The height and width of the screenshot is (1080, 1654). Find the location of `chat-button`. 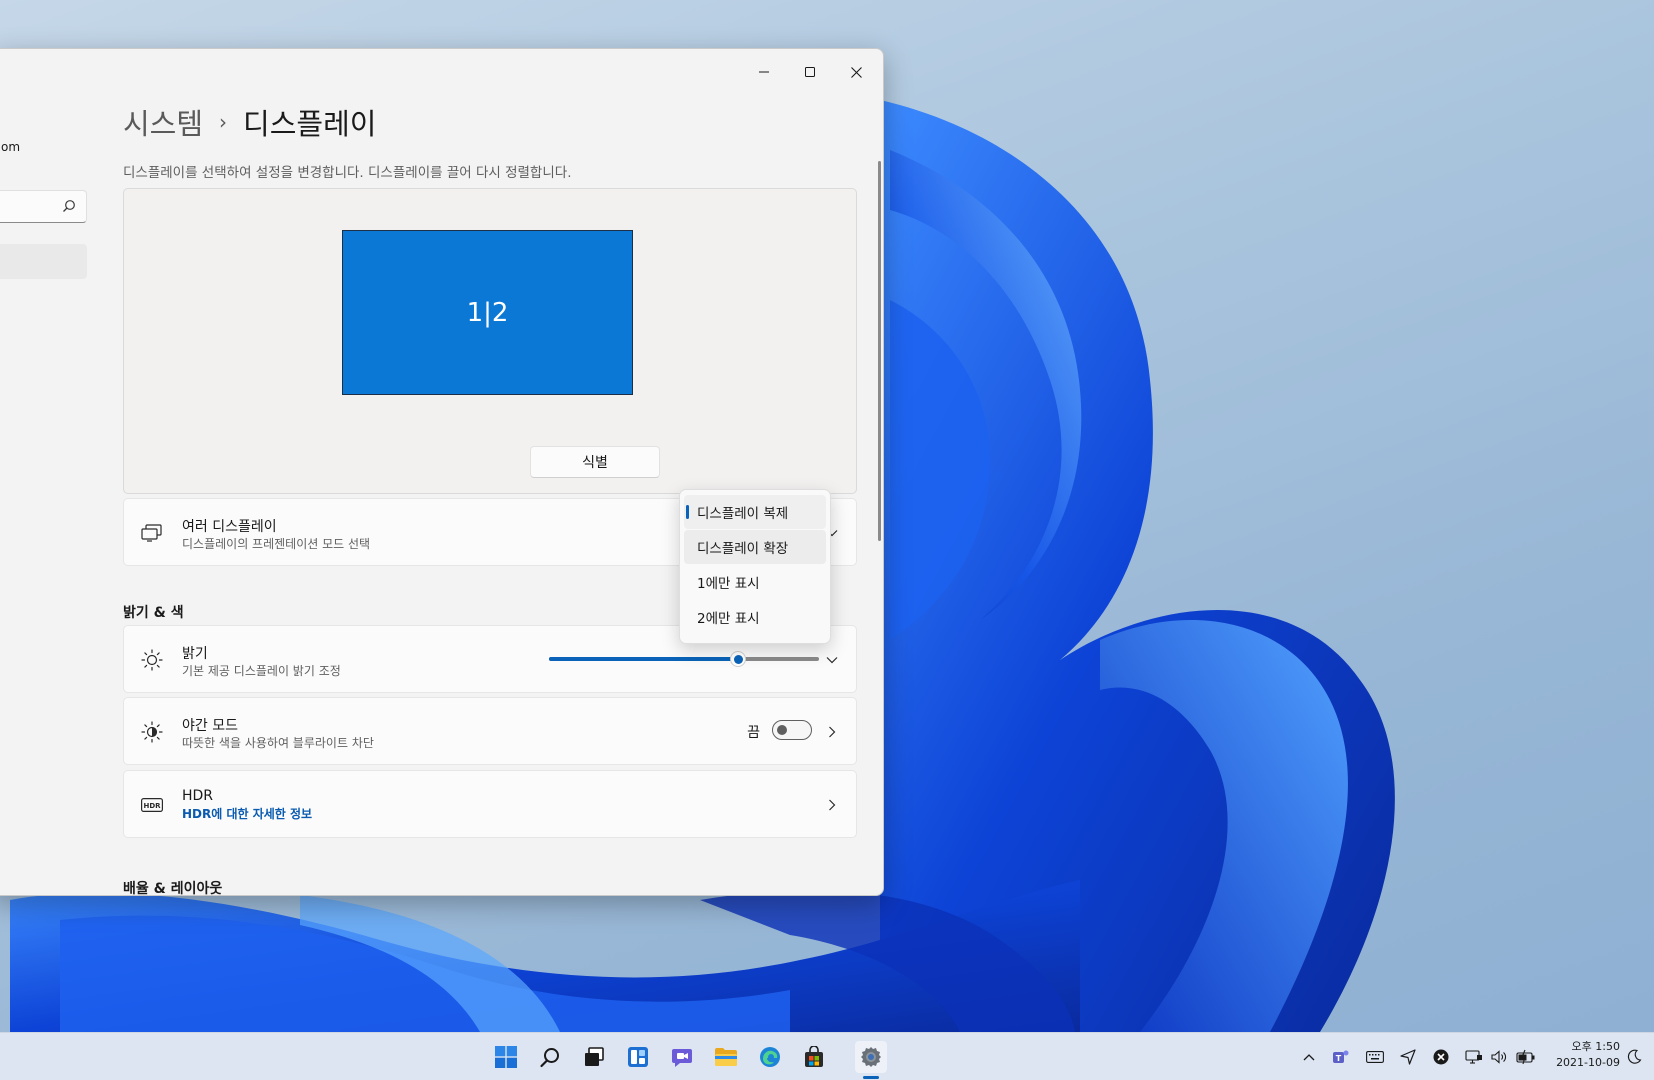

chat-button is located at coordinates (682, 1057).